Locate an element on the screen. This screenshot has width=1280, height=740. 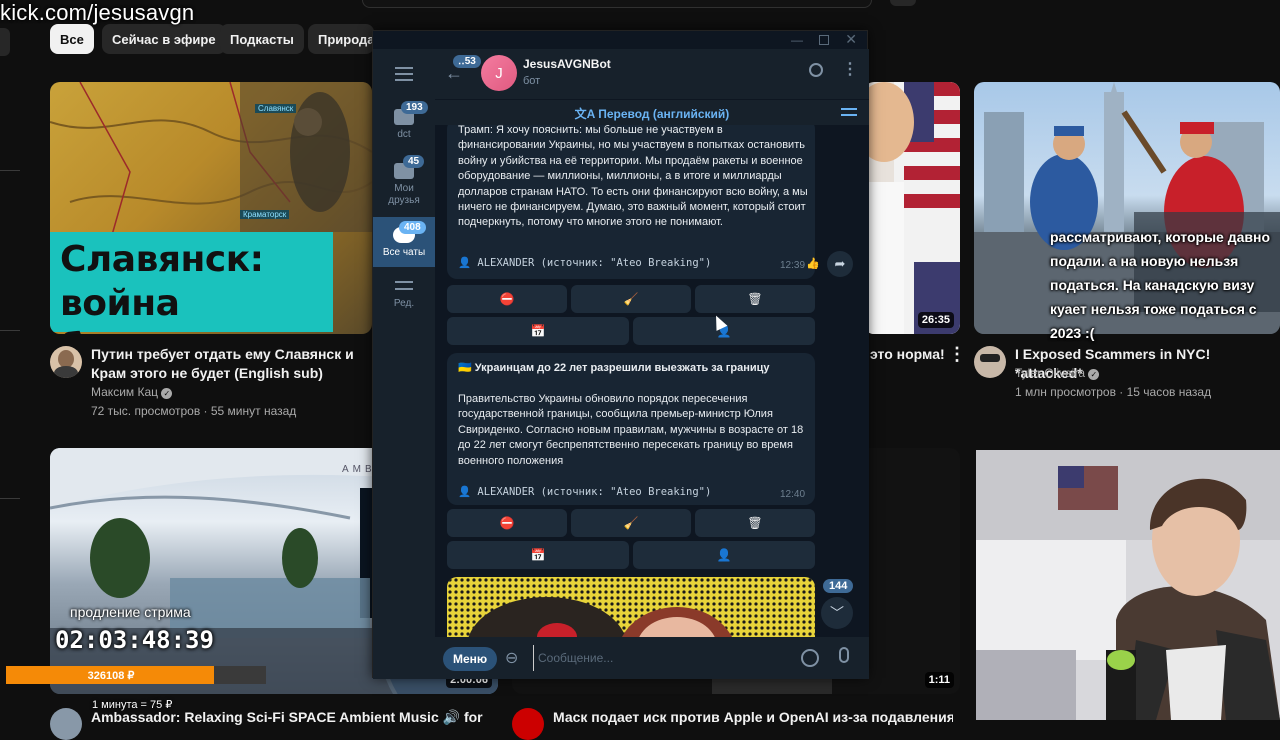
translate-icon: 文A is located at coordinates (586, 114).